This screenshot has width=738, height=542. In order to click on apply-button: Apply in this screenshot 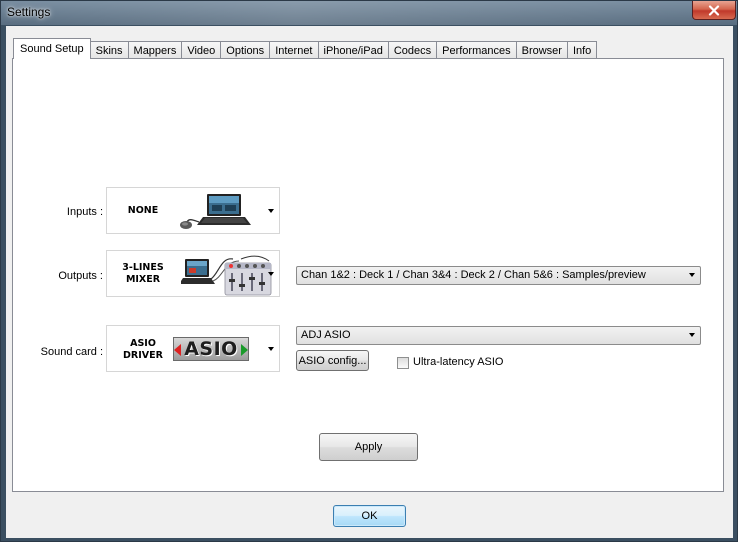, I will do `click(368, 447)`.